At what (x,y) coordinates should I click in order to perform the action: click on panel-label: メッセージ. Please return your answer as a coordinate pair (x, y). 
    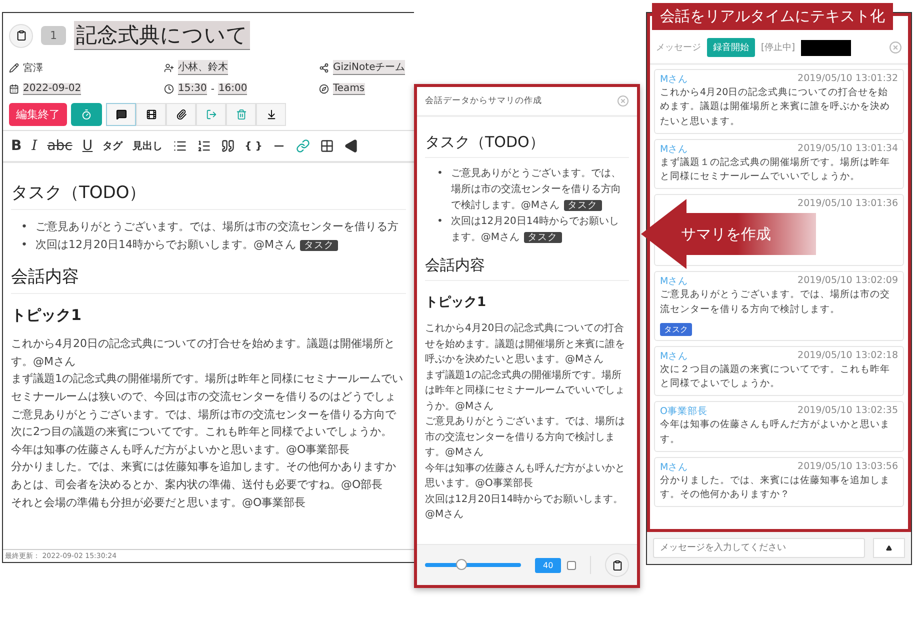
    Looking at the image, I should click on (678, 48).